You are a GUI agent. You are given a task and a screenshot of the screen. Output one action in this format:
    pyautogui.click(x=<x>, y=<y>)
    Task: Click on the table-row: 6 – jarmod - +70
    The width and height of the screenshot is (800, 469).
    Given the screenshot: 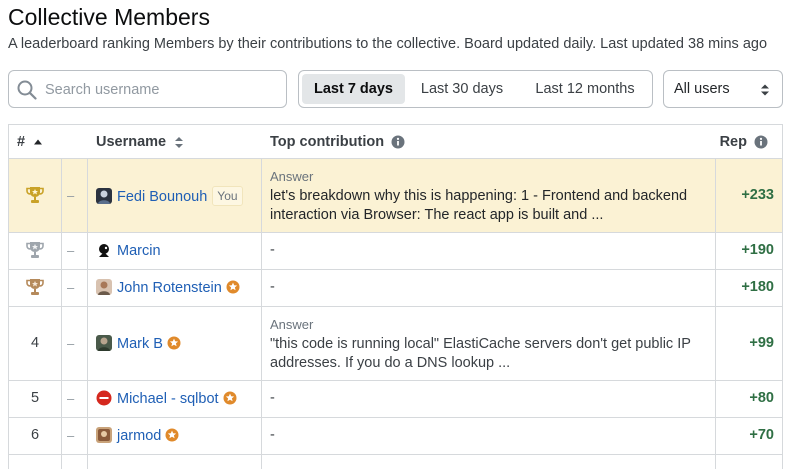 What is the action you would take?
    pyautogui.click(x=395, y=436)
    